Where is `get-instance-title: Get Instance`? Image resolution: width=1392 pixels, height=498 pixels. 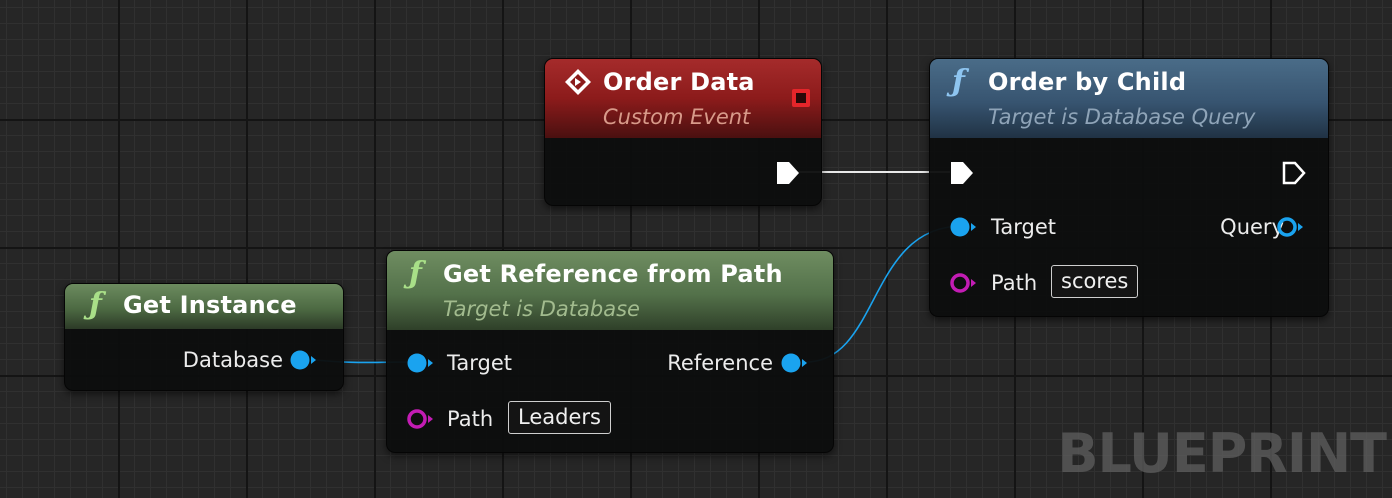 get-instance-title: Get Instance is located at coordinates (210, 305).